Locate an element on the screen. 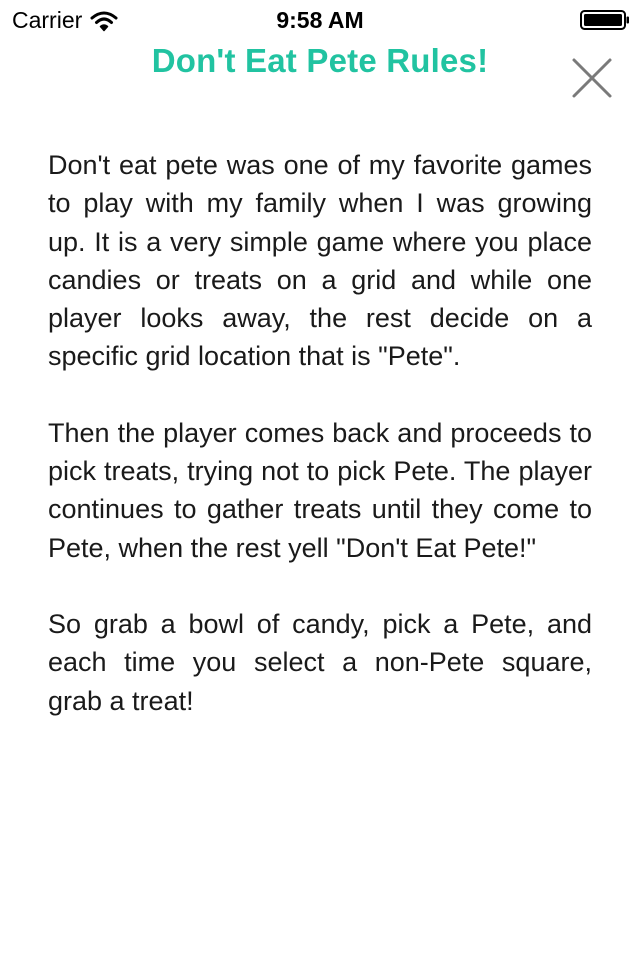 This screenshot has width=640, height=960. status-time: 9:58 AM is located at coordinates (320, 20).